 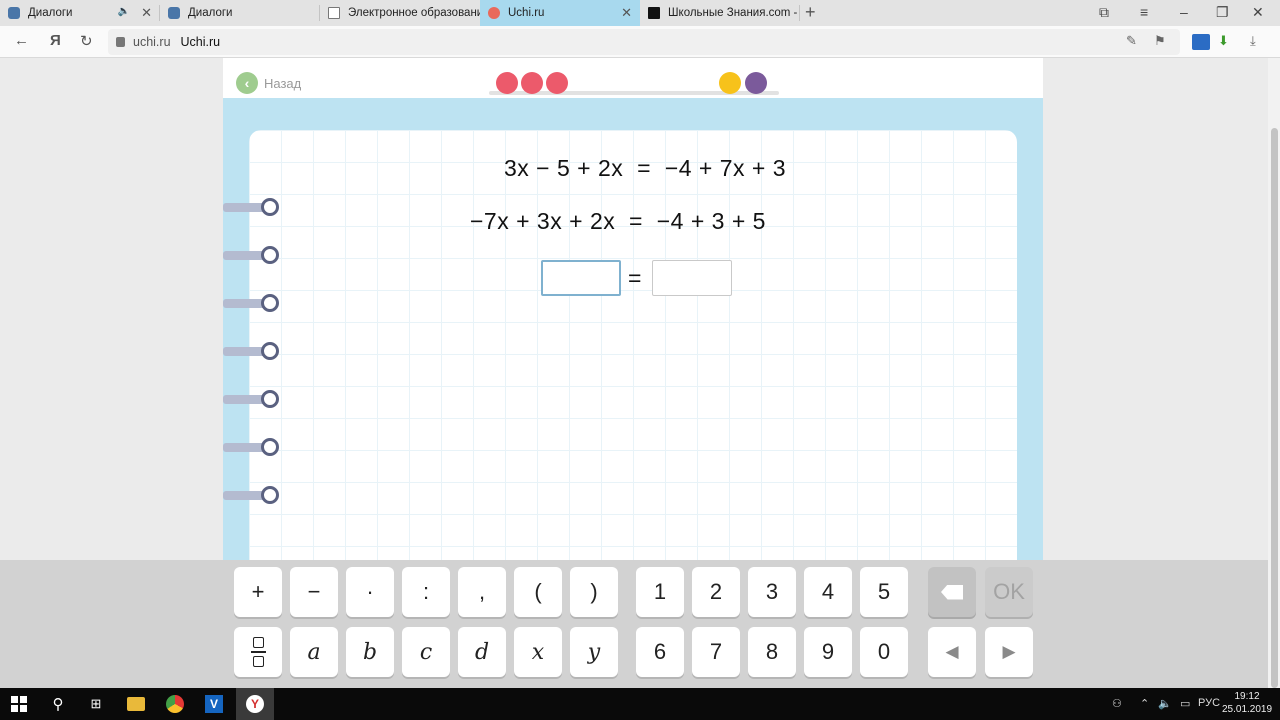 I want to click on variable-c-key: c, so click(x=426, y=652).